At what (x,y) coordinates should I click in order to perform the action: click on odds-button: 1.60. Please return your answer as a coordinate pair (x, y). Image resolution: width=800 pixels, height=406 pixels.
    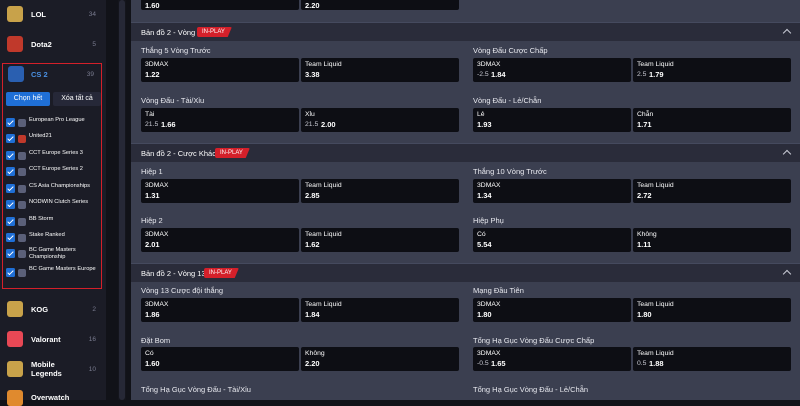
    Looking at the image, I should click on (220, 5).